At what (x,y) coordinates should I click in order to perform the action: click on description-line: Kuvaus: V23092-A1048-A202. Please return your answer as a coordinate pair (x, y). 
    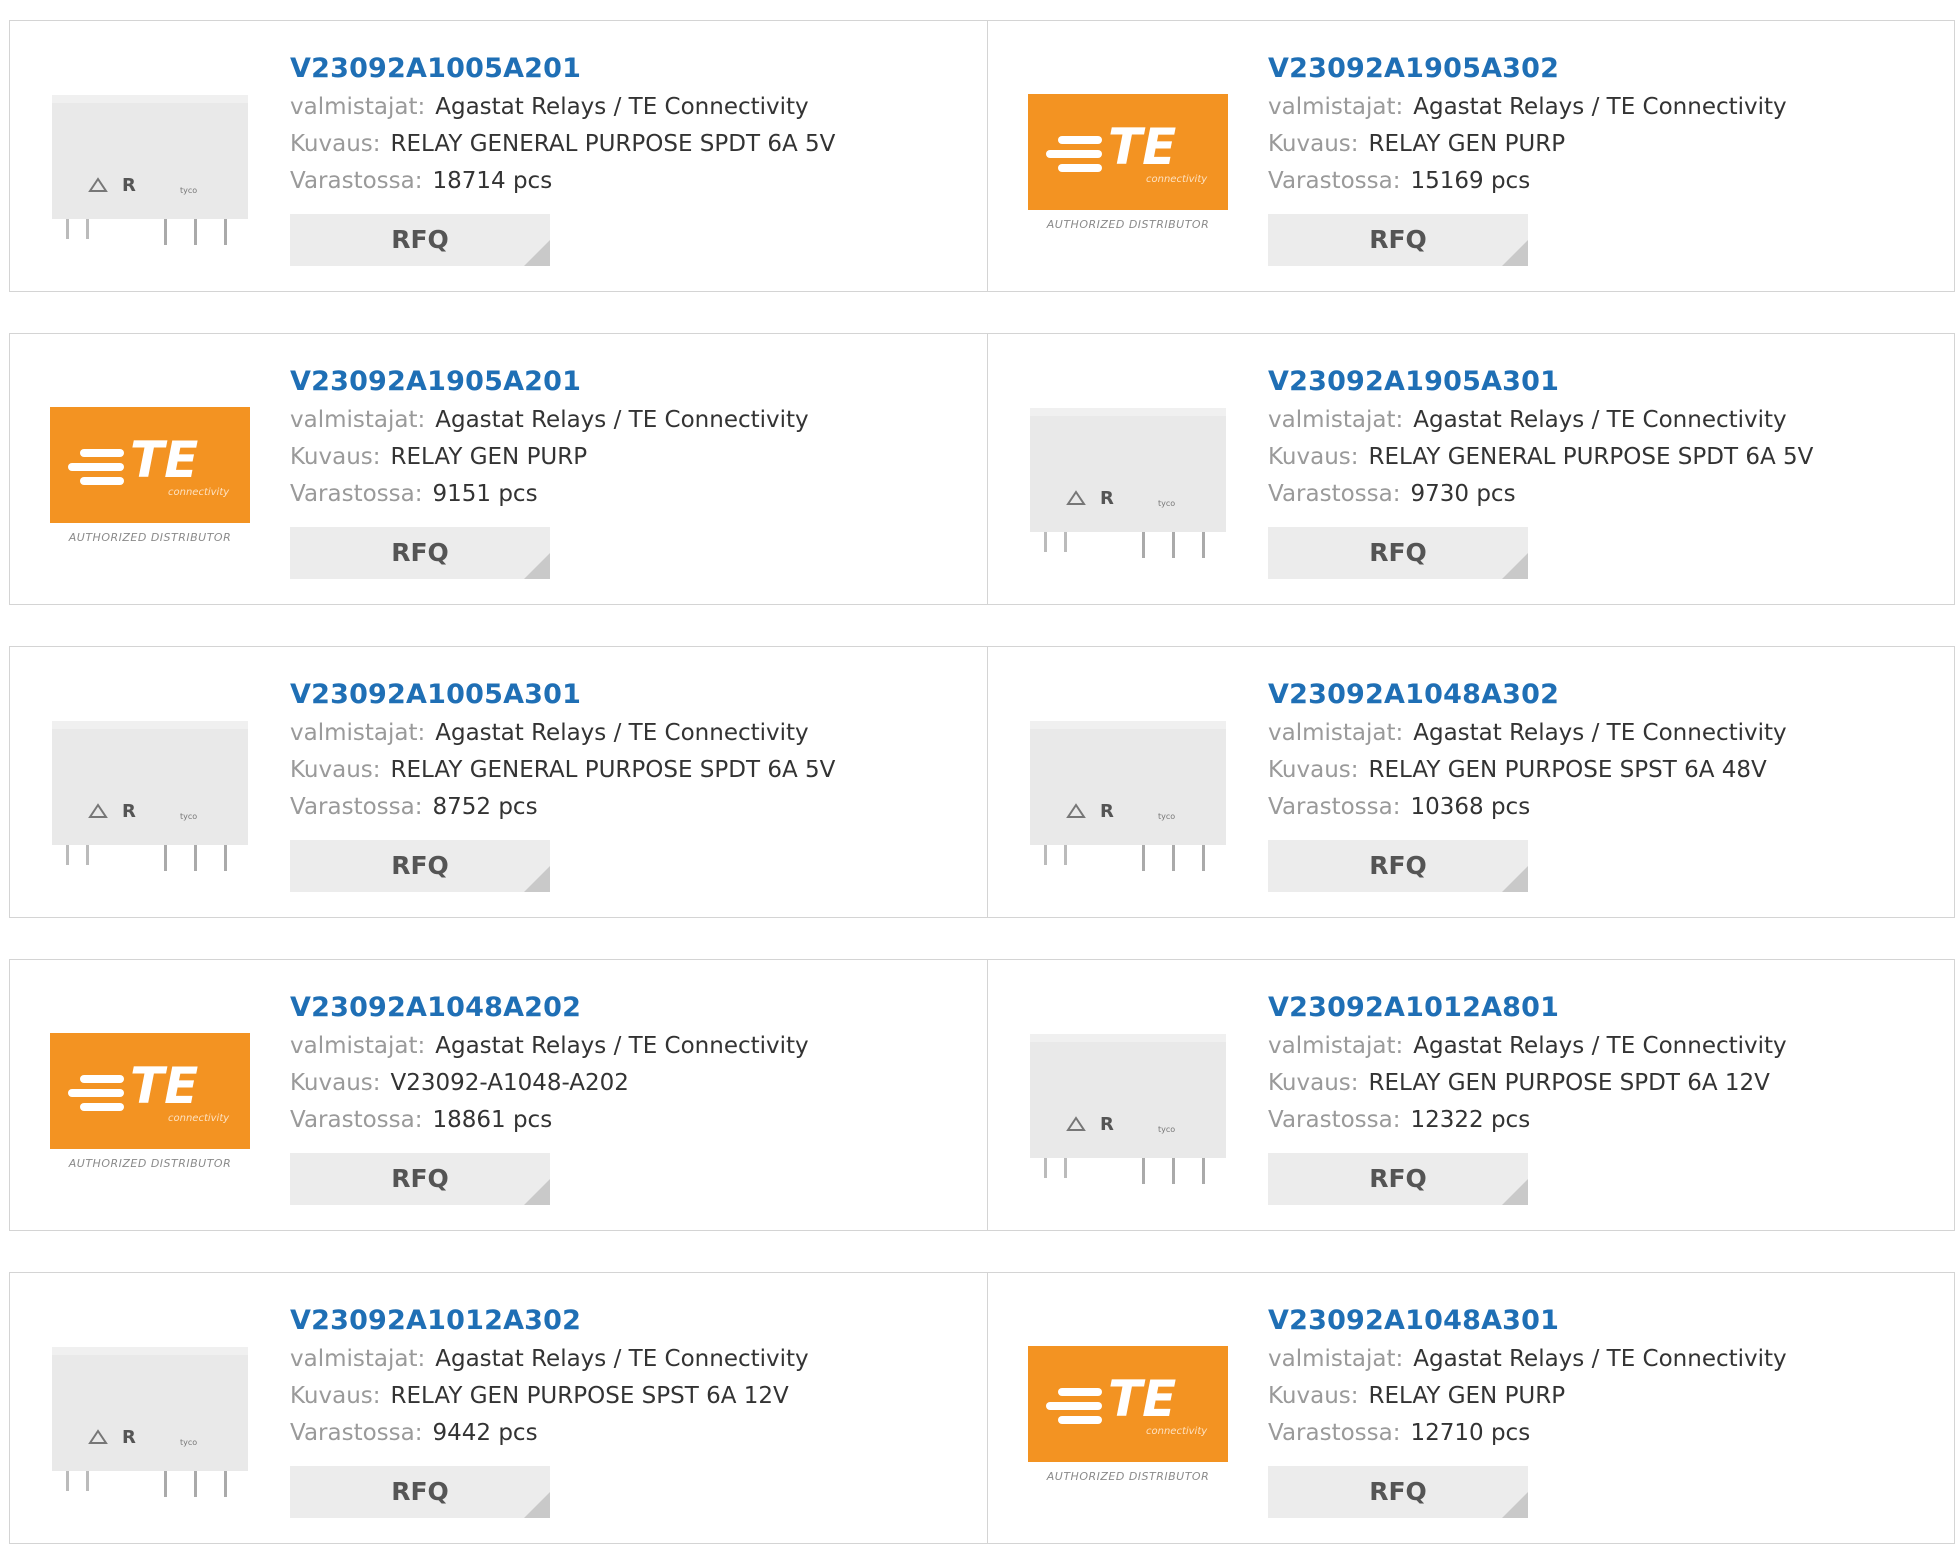
    Looking at the image, I should click on (549, 1083).